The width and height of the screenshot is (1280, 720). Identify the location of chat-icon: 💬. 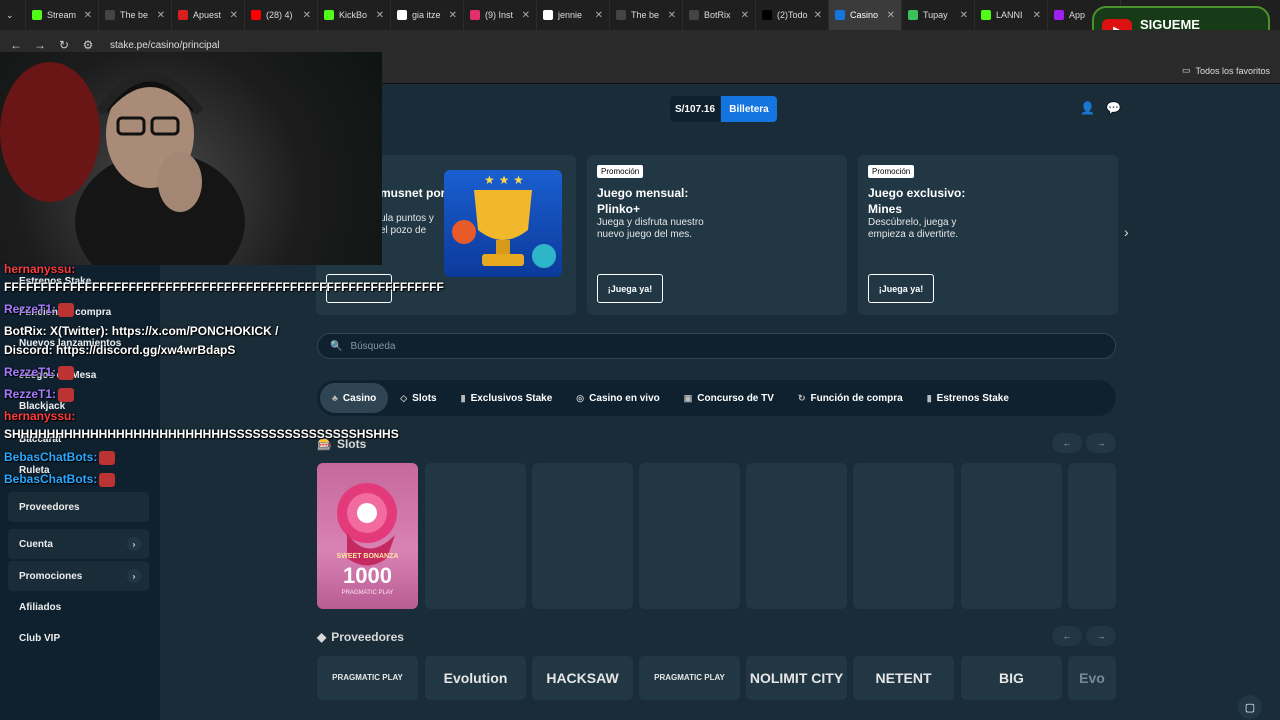
(1113, 108).